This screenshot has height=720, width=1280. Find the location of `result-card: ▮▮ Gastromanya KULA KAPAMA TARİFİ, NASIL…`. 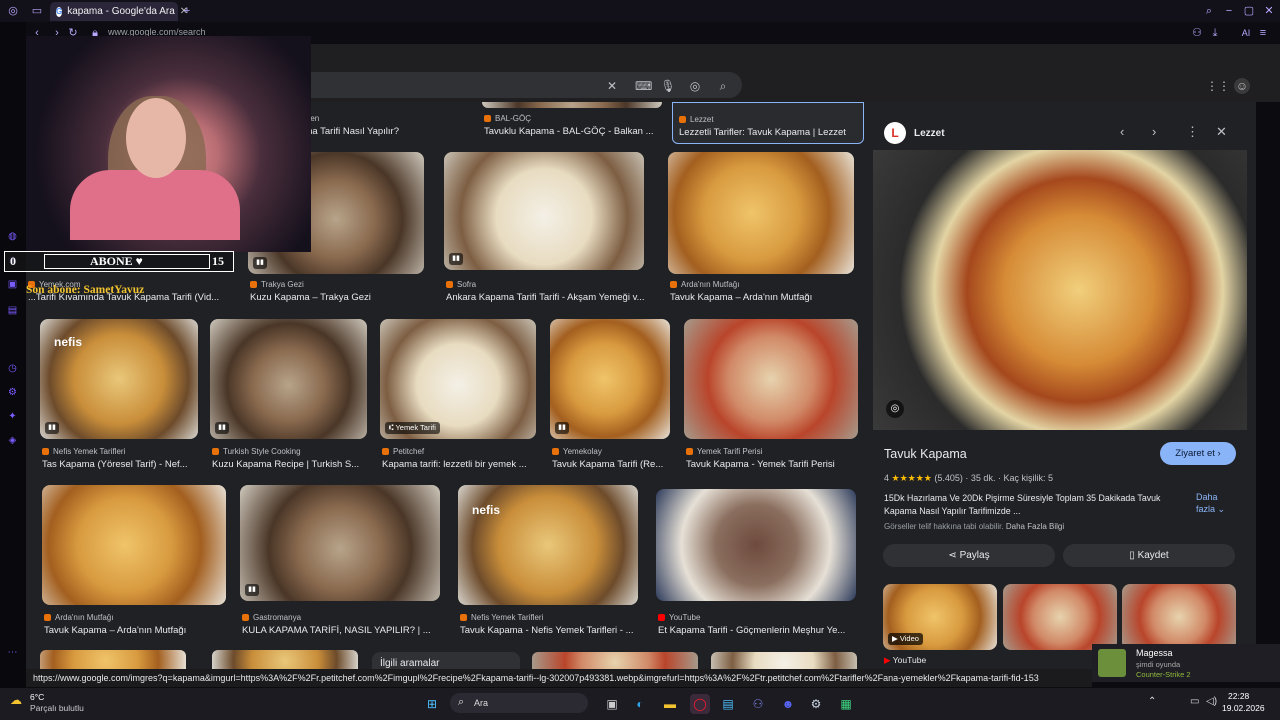

result-card: ▮▮ Gastromanya KULA KAPAMA TARİFİ, NASIL… is located at coordinates (340, 561).